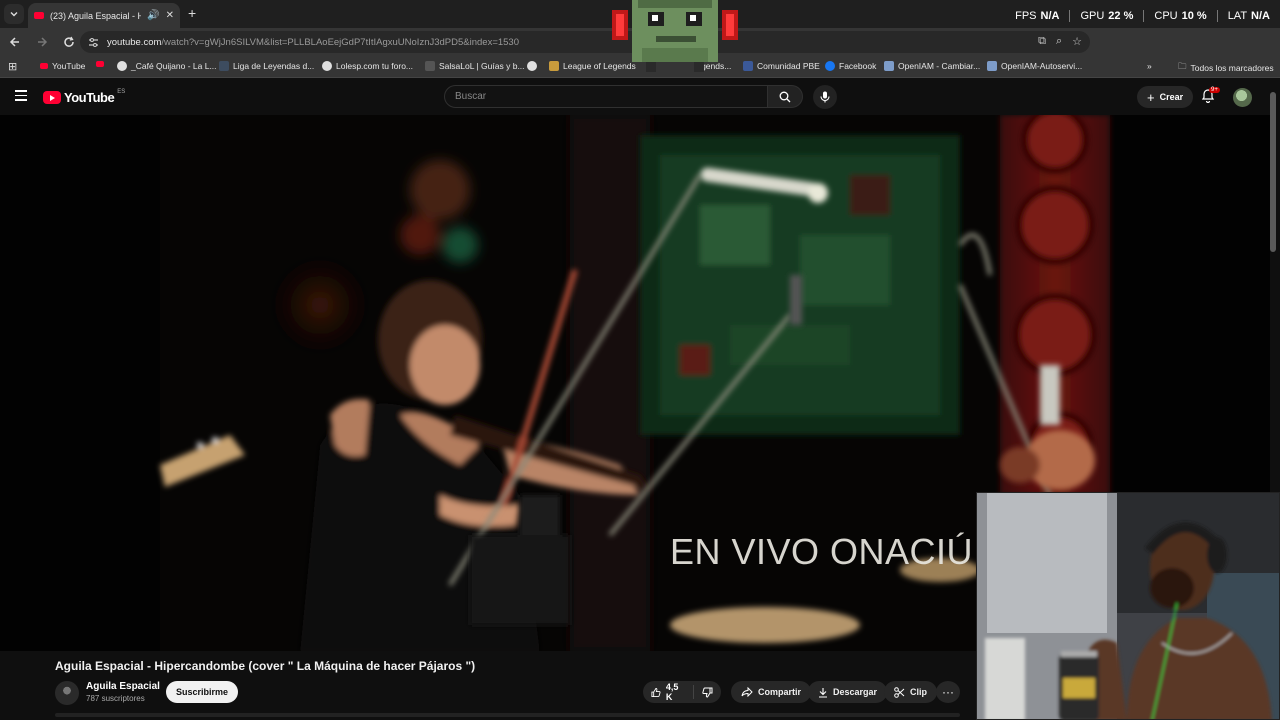 This screenshot has width=1280, height=720. I want to click on youtube-play-icon, so click(52, 97).